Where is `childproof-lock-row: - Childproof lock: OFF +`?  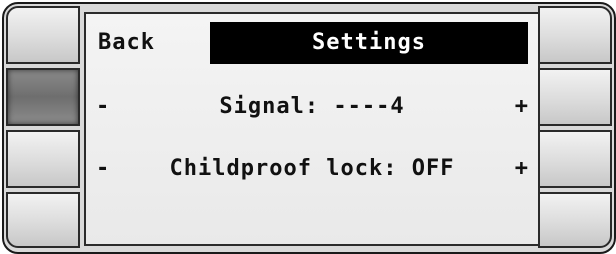
childproof-lock-row: - Childproof lock: OFF + is located at coordinates (312, 171).